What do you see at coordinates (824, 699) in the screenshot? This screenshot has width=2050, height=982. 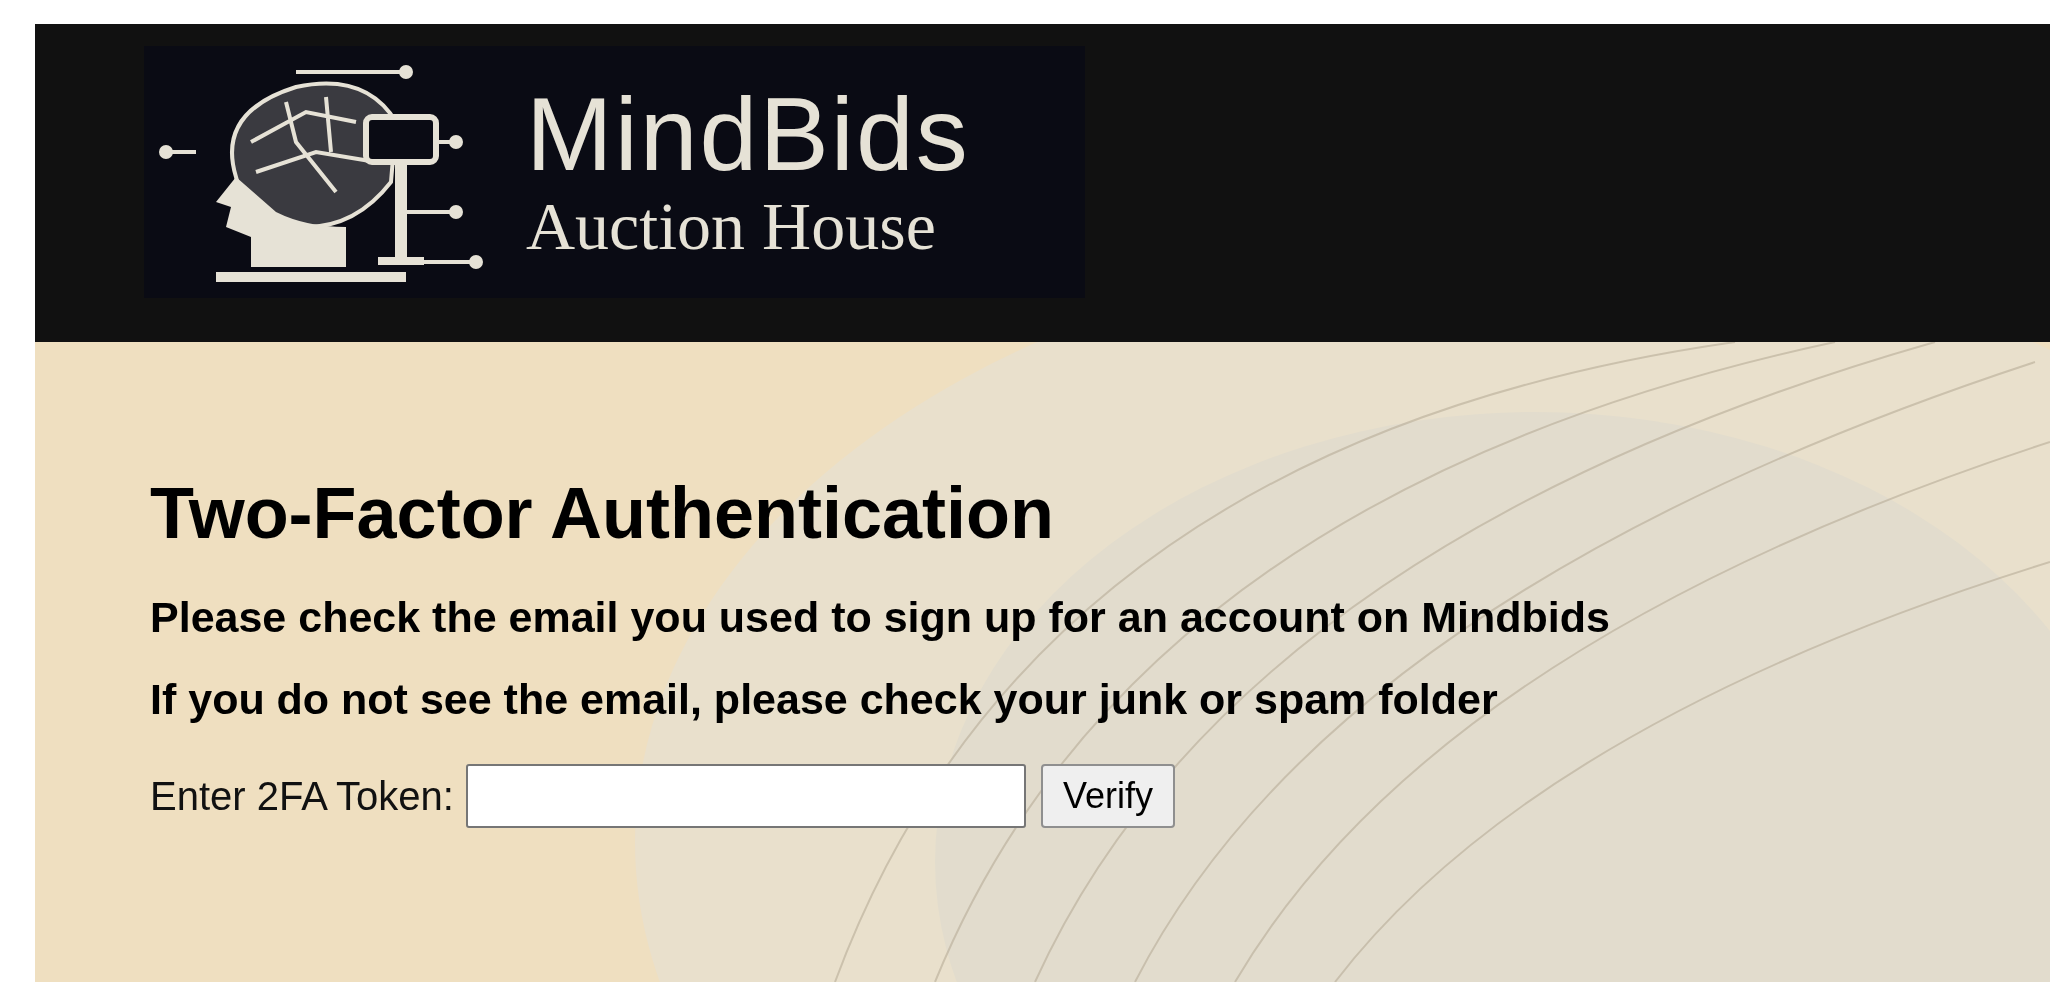 I see `instruction-text: If you do not see the email, please check your junk or spam folder` at bounding box center [824, 699].